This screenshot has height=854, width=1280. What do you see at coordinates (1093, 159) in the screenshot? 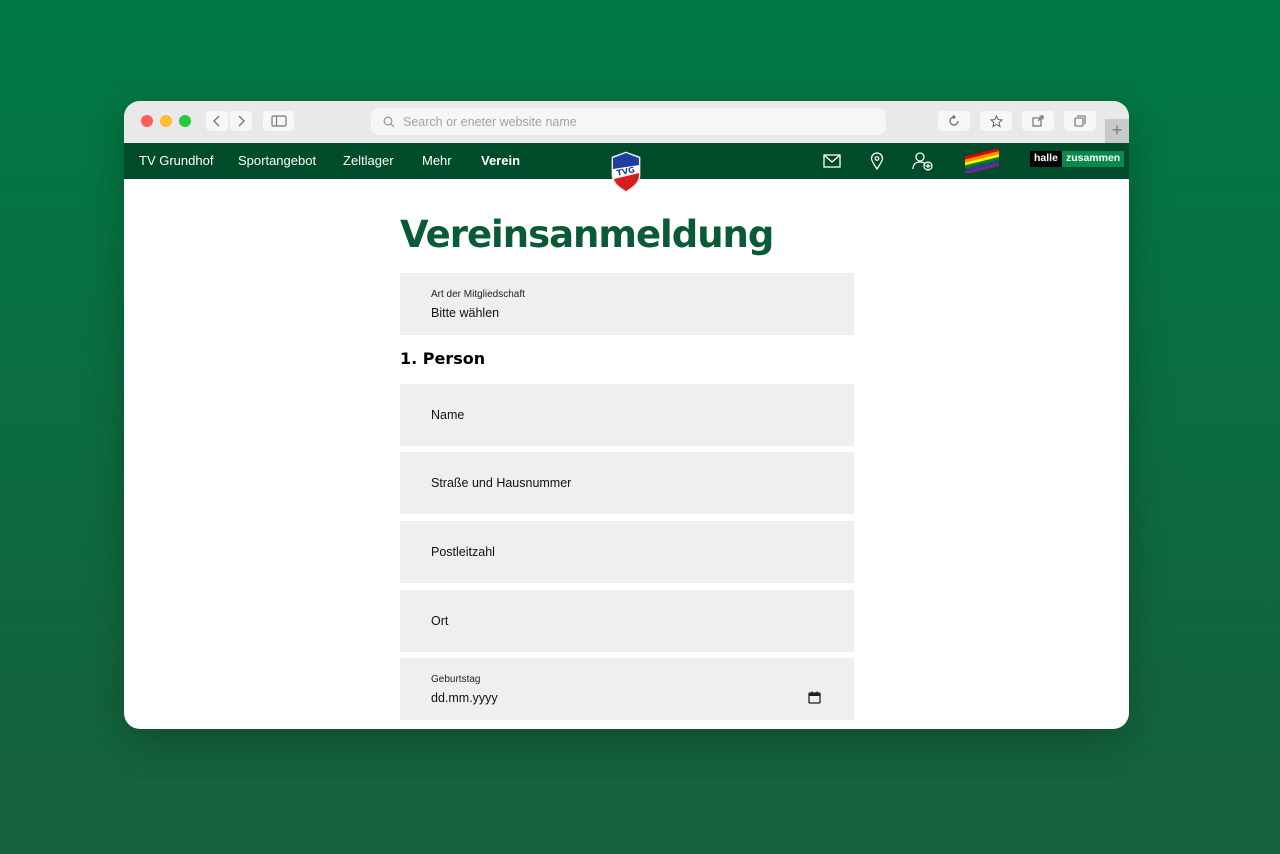
I see `badge-part-zusammen: zusammen` at bounding box center [1093, 159].